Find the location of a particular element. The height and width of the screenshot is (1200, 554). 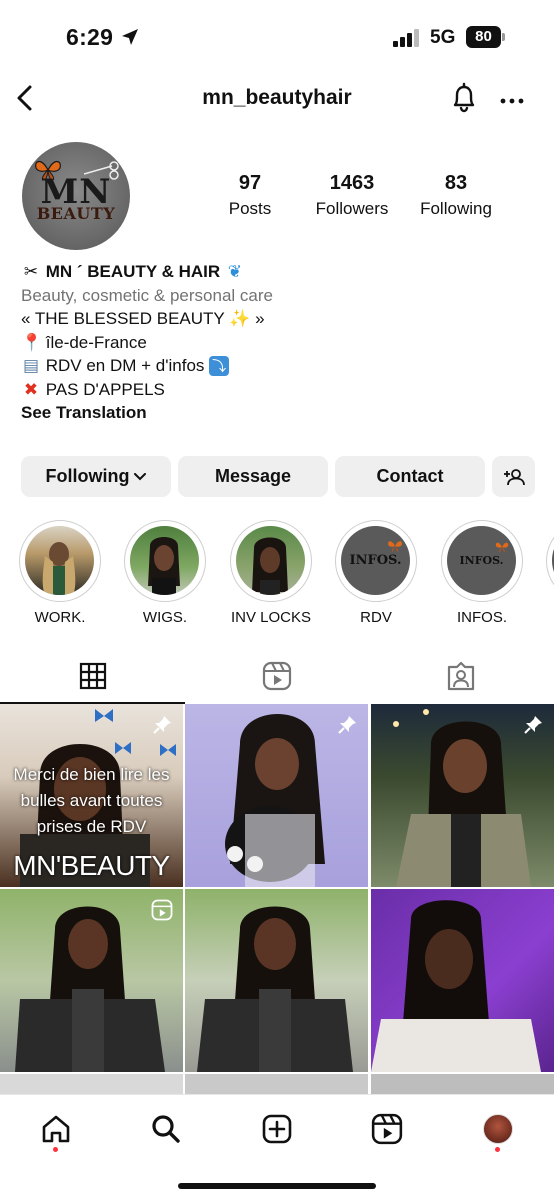

notification-bell-icon is located at coordinates (464, 100).